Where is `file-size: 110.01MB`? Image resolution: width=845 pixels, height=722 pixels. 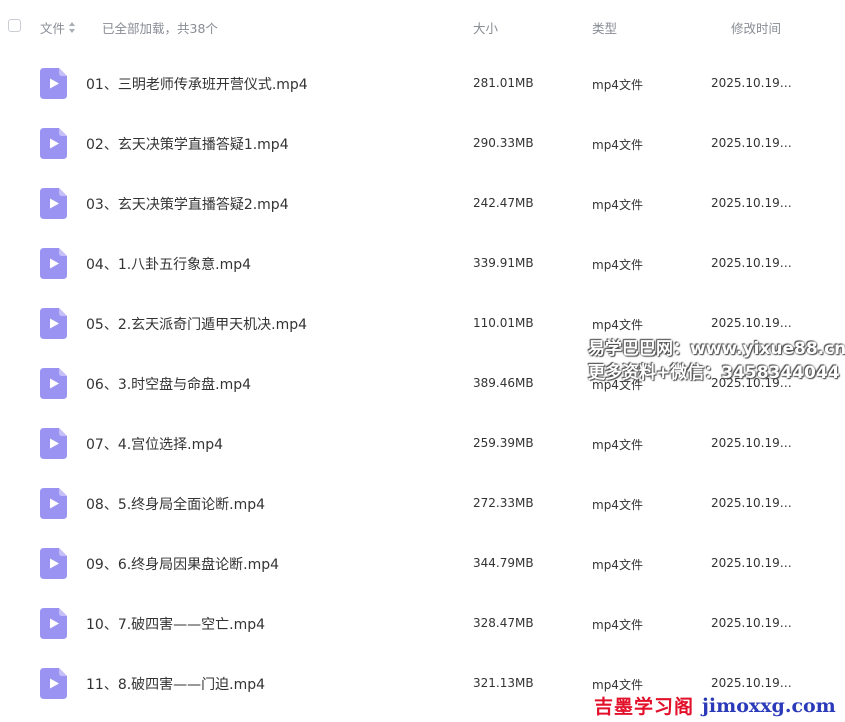 file-size: 110.01MB is located at coordinates (503, 323).